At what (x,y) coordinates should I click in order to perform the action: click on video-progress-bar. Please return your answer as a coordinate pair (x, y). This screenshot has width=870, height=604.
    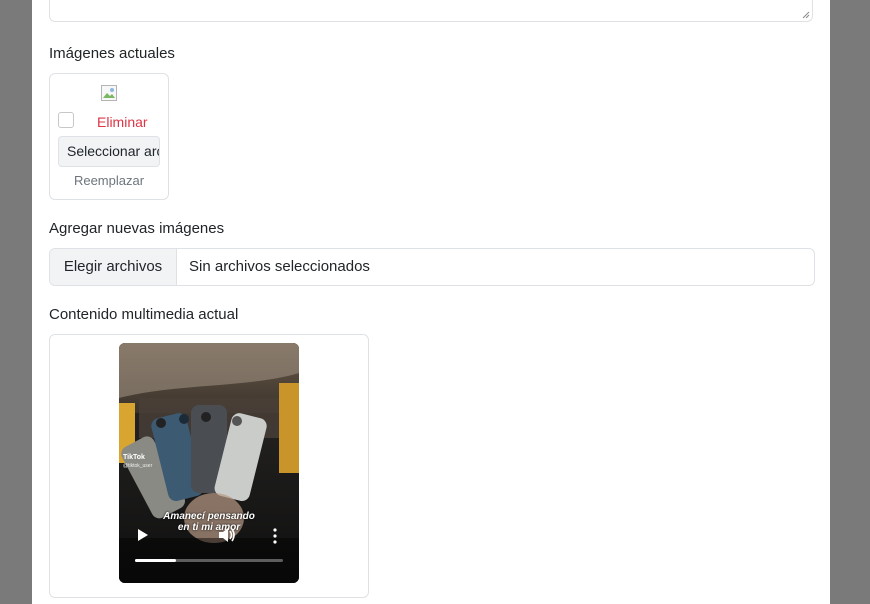
    Looking at the image, I should click on (209, 560).